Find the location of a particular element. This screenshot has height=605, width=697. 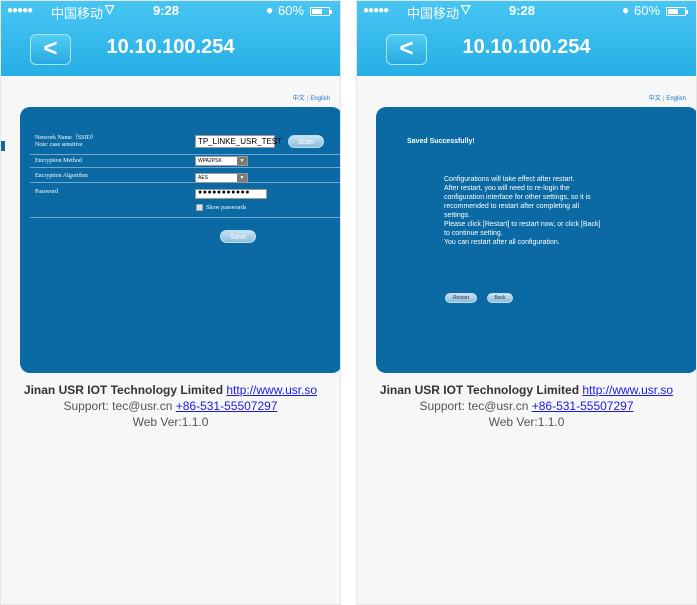

ssid-note: Note: case sensitive is located at coordinates (59, 145).